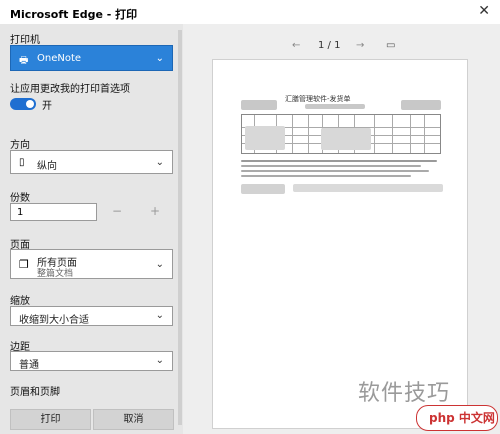 This screenshot has height=434, width=500. What do you see at coordinates (74, 14) in the screenshot?
I see `window-title: Microsoft Edge - 打印` at bounding box center [74, 14].